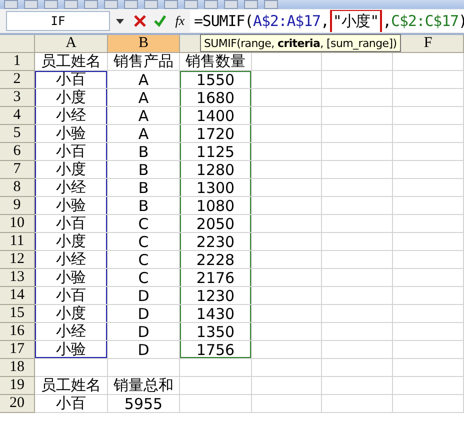  I want to click on row-header: 10, so click(17, 224).